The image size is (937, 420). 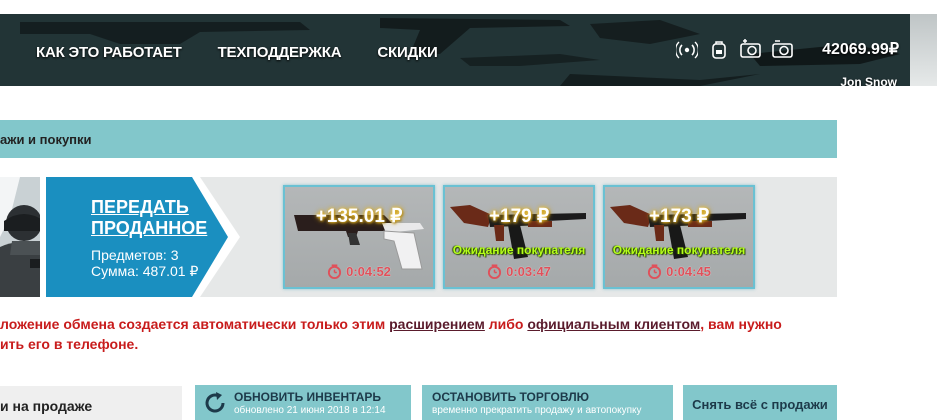 I want to click on item-timer: 0:04:45, so click(x=679, y=271).